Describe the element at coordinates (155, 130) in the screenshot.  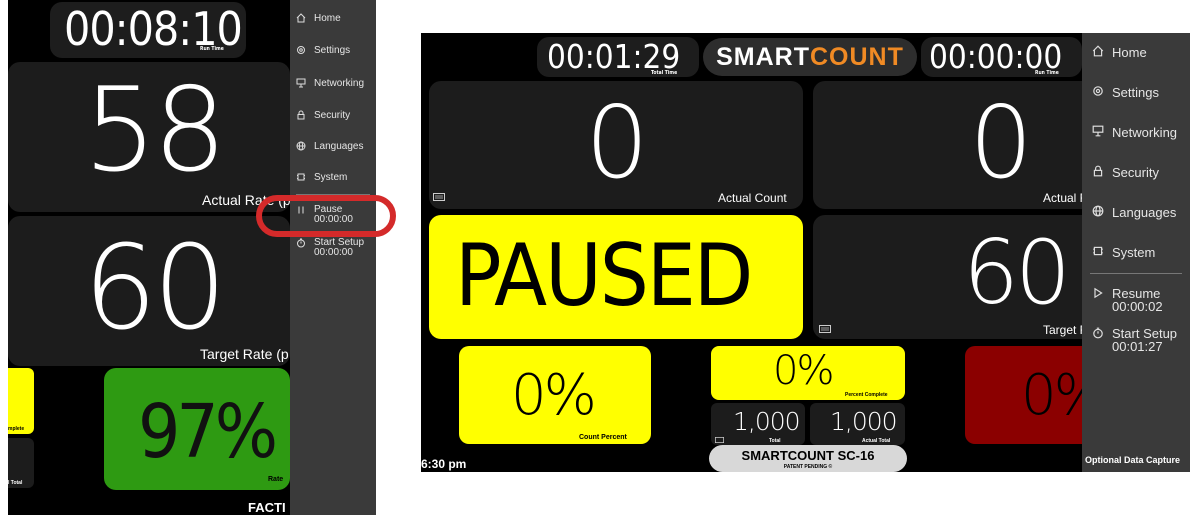
I see `actual-rate-value: 58` at that location.